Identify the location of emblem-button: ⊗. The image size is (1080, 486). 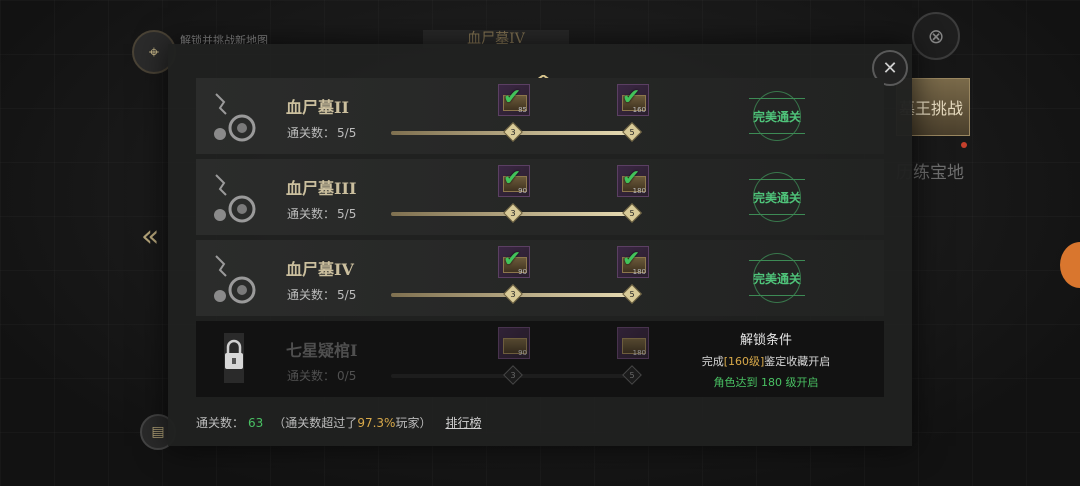
(936, 36).